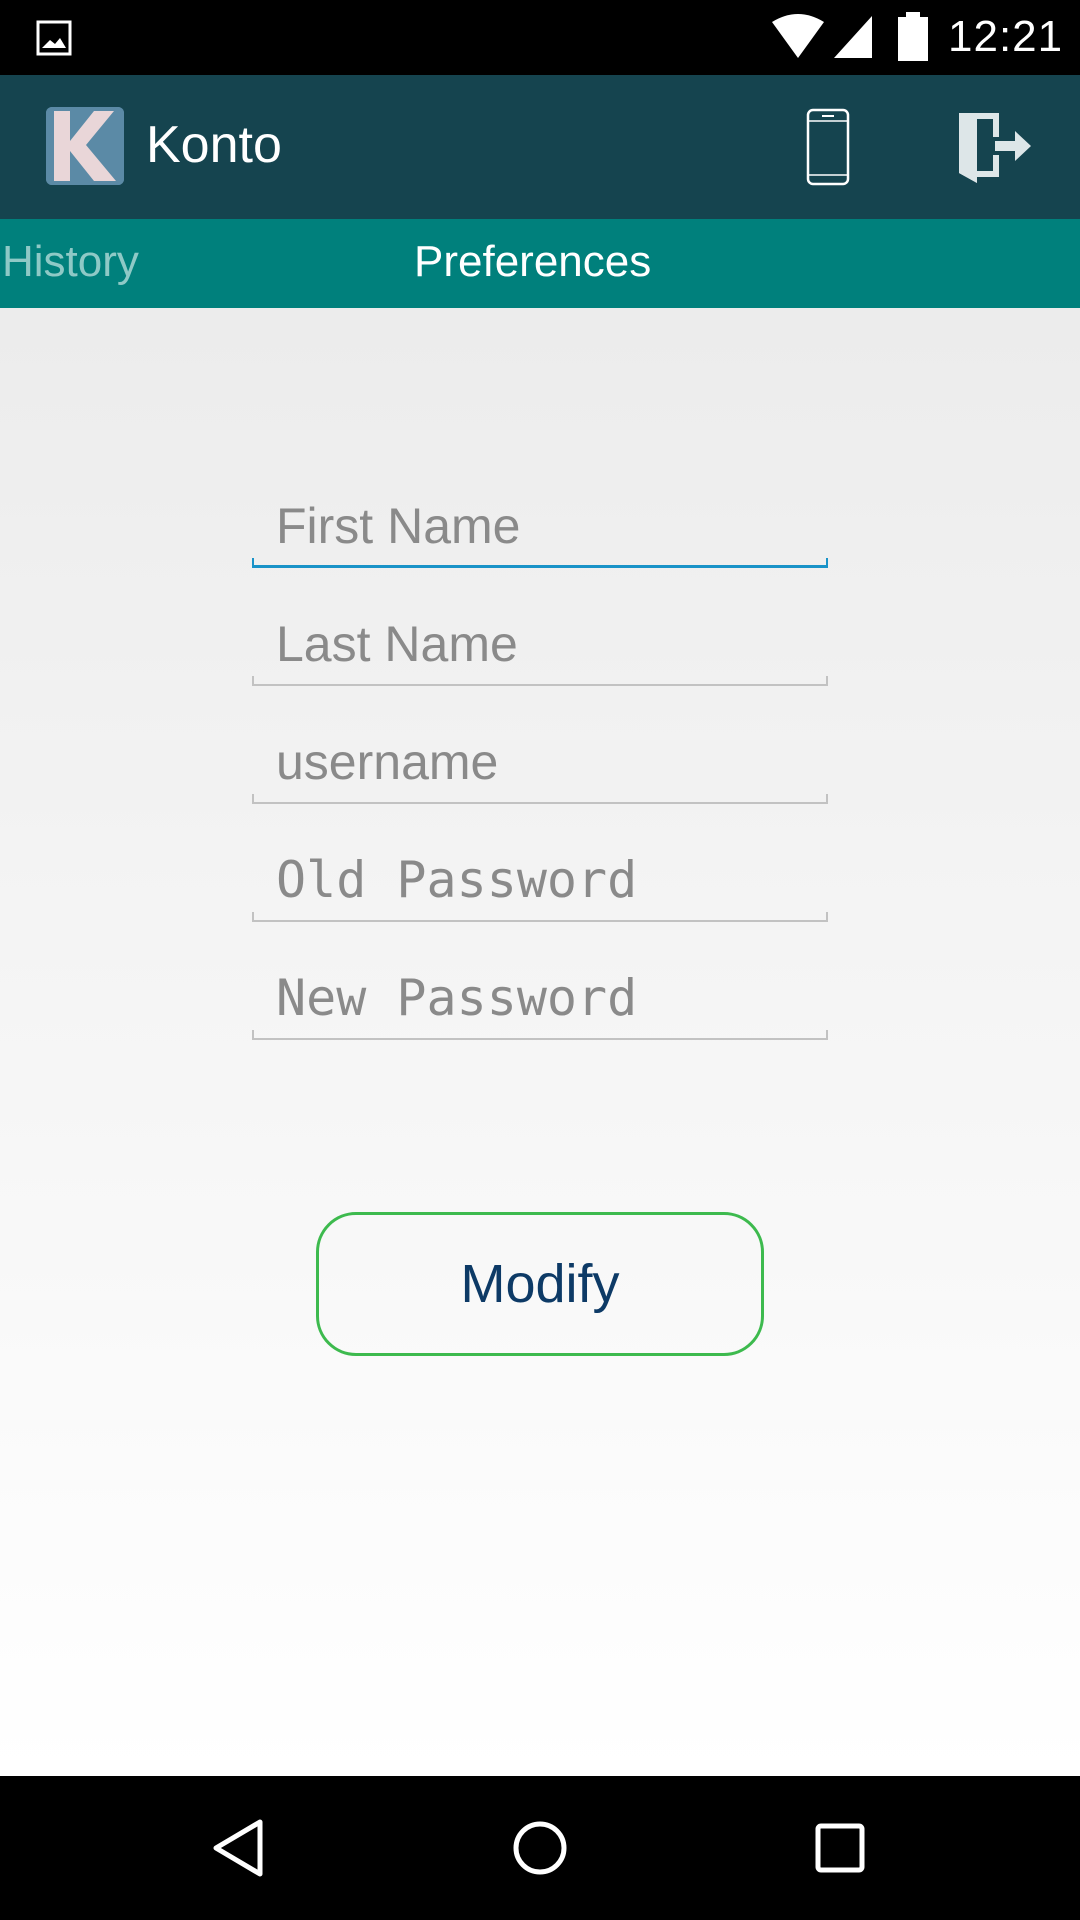 This screenshot has height=1920, width=1080. I want to click on old-password-field, so click(540, 880).